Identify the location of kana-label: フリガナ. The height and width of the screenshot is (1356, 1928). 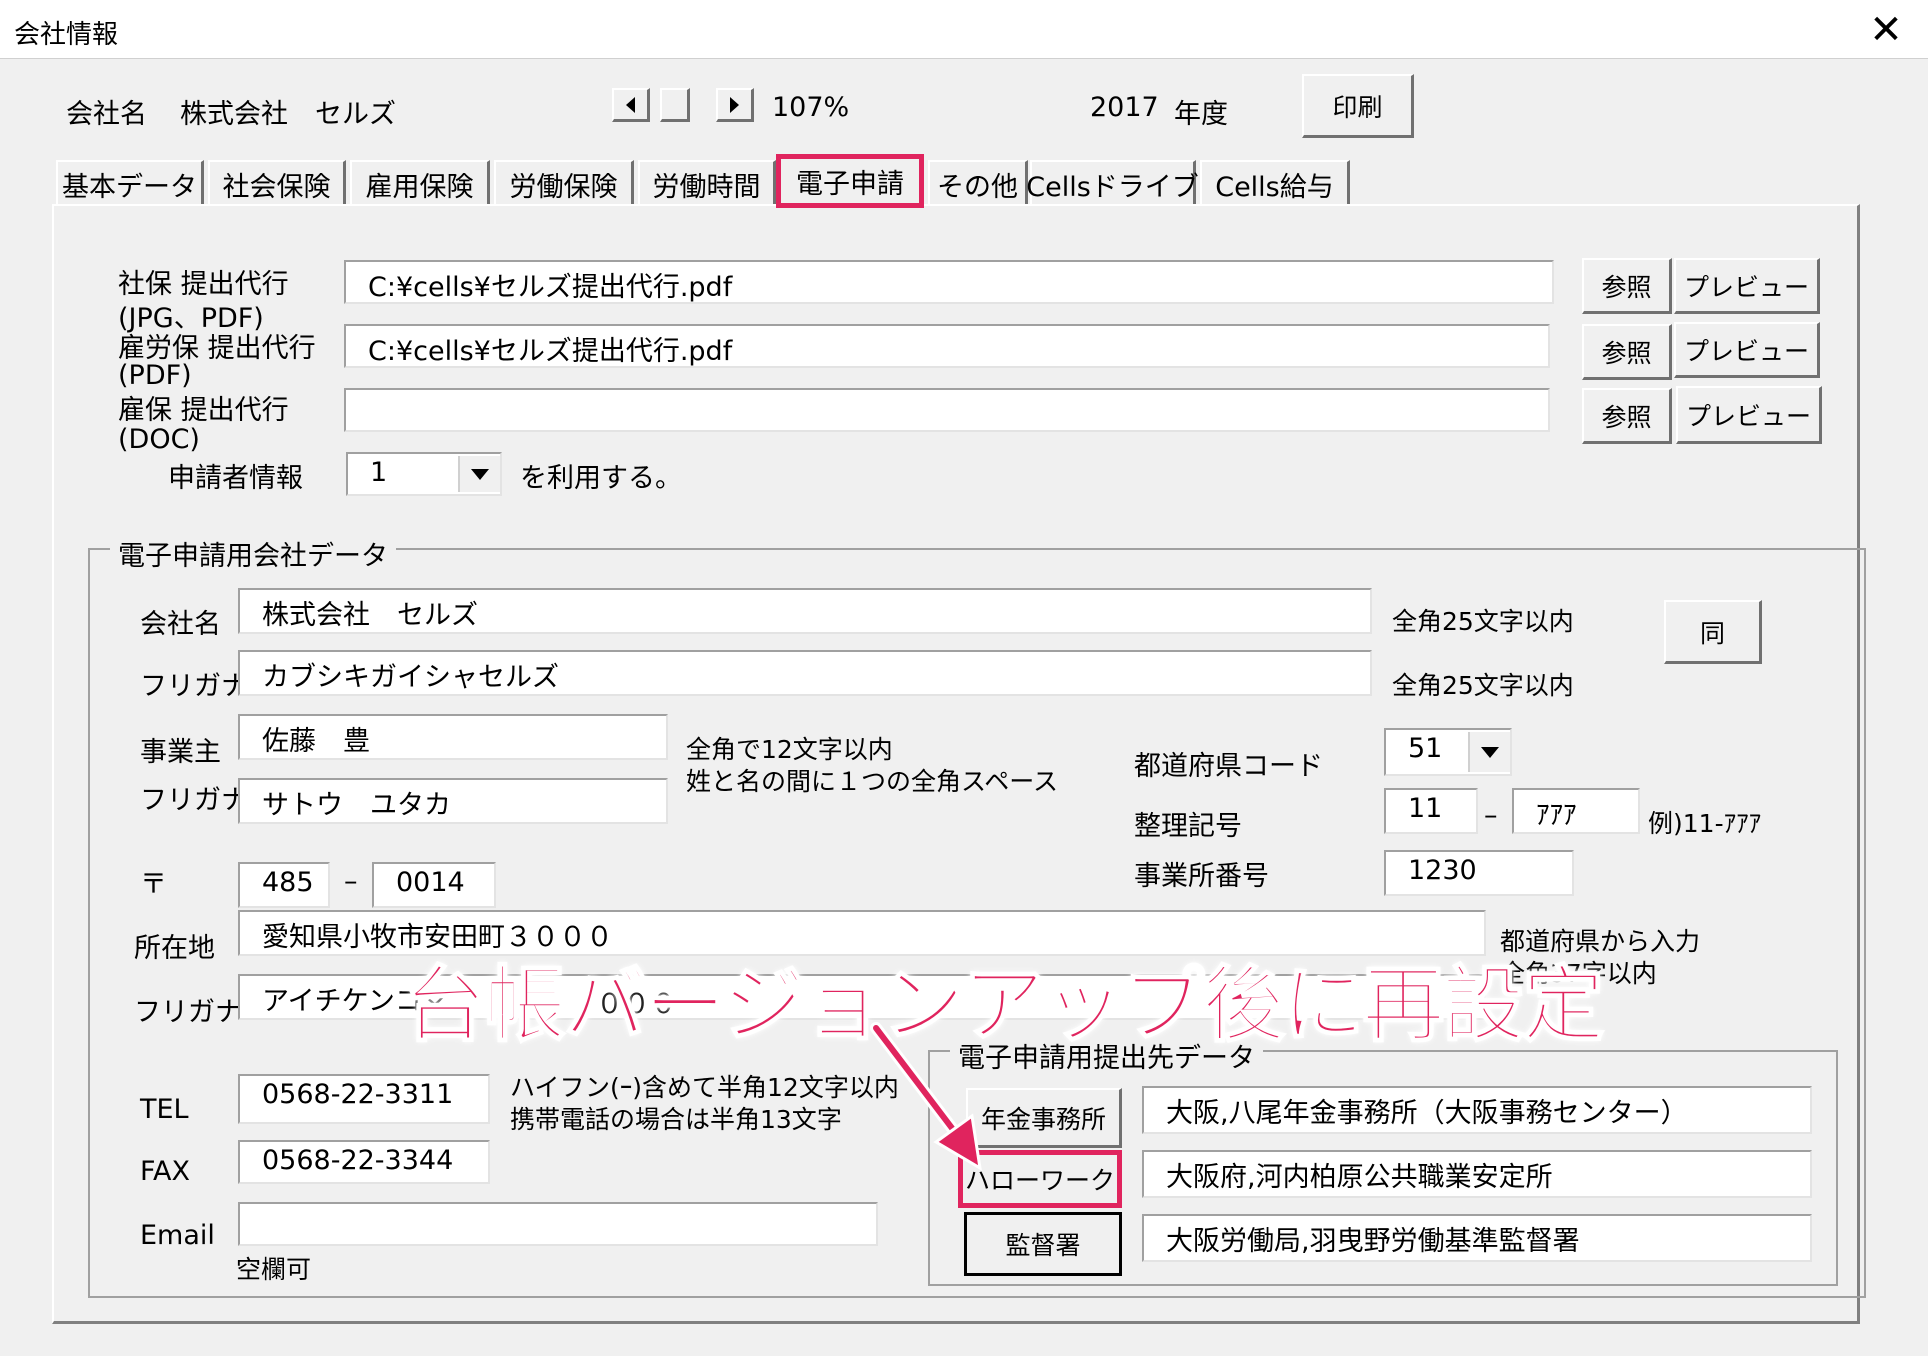
(194, 686).